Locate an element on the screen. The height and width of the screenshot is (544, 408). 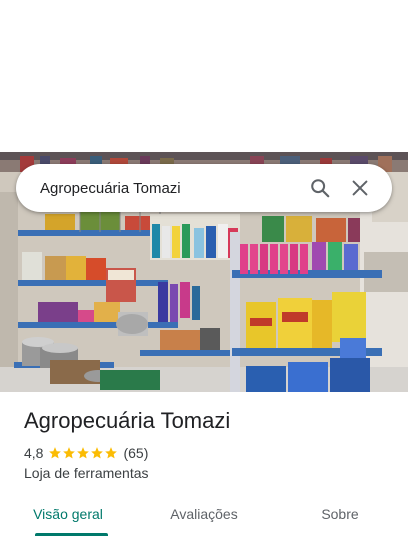
place-tabs: Visão geral Avaliações Sobre is located at coordinates (204, 514).